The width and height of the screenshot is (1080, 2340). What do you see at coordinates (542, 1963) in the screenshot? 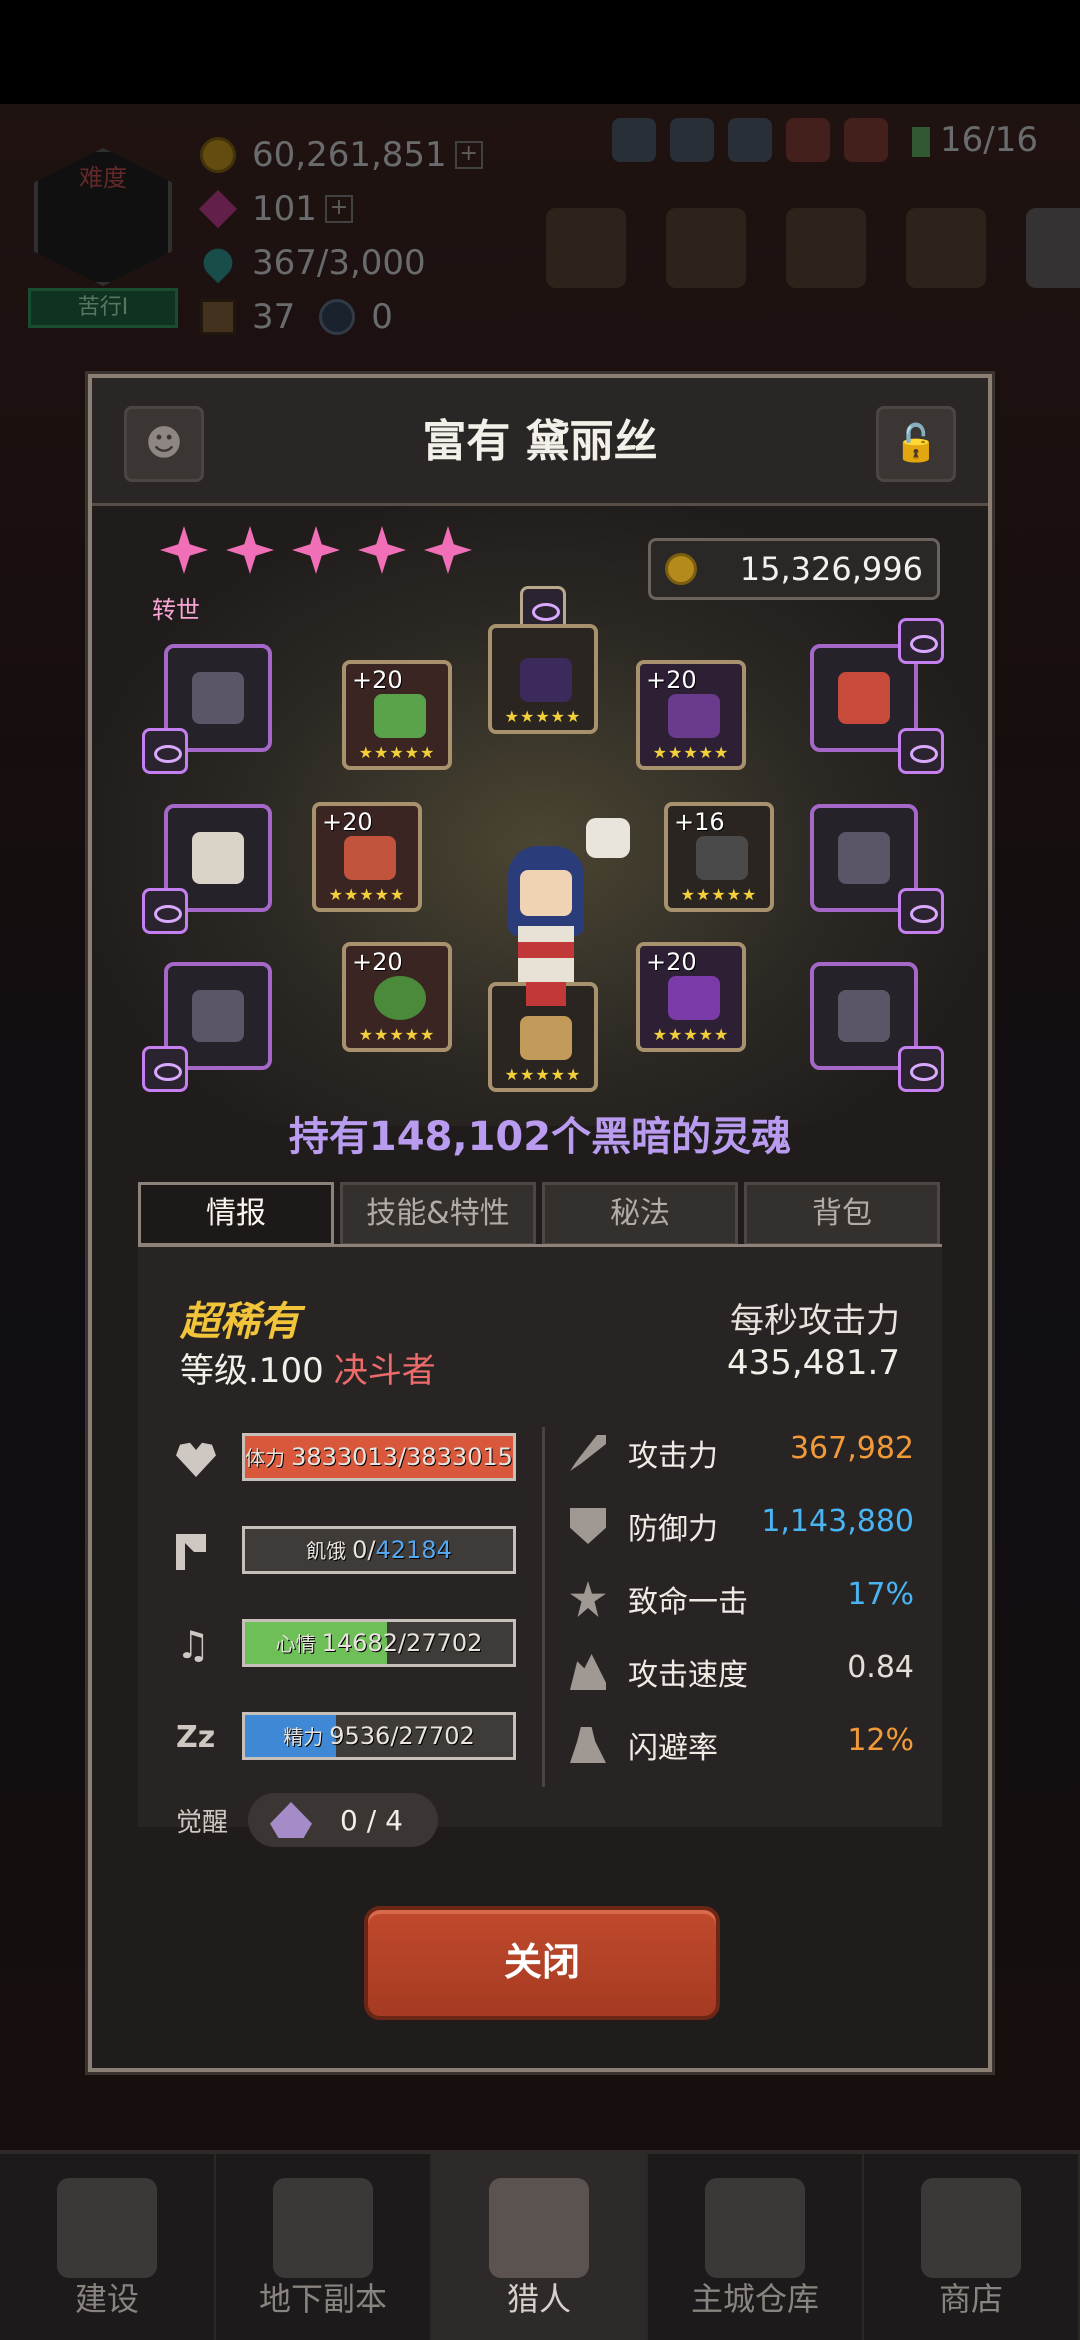
I see `close-button: 关闭` at bounding box center [542, 1963].